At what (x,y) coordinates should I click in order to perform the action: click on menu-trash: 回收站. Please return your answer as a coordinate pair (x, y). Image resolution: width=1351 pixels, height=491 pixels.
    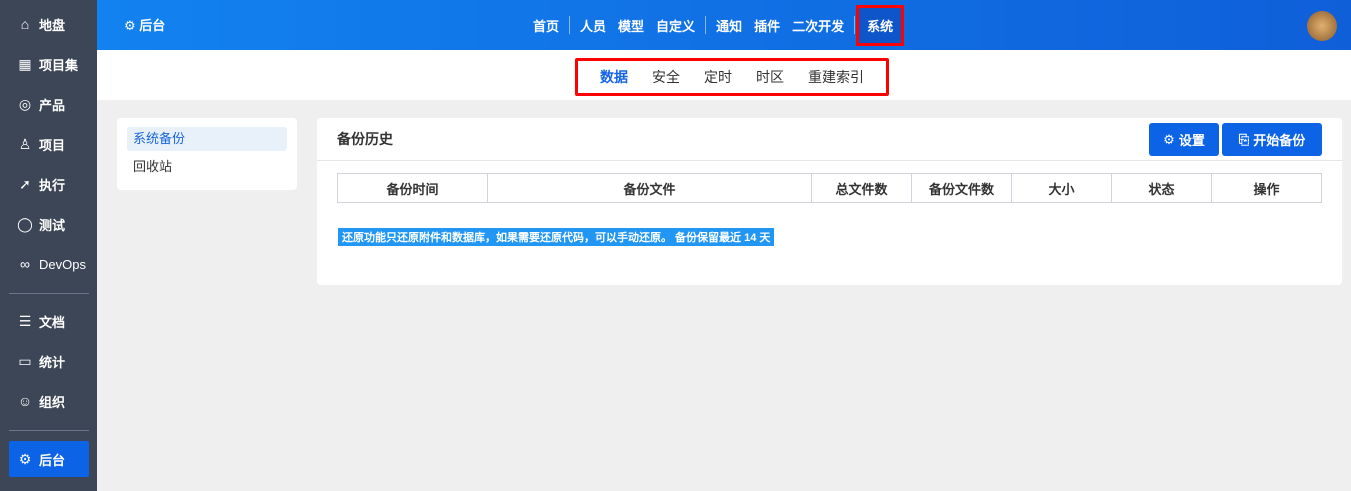
    Looking at the image, I should click on (207, 167).